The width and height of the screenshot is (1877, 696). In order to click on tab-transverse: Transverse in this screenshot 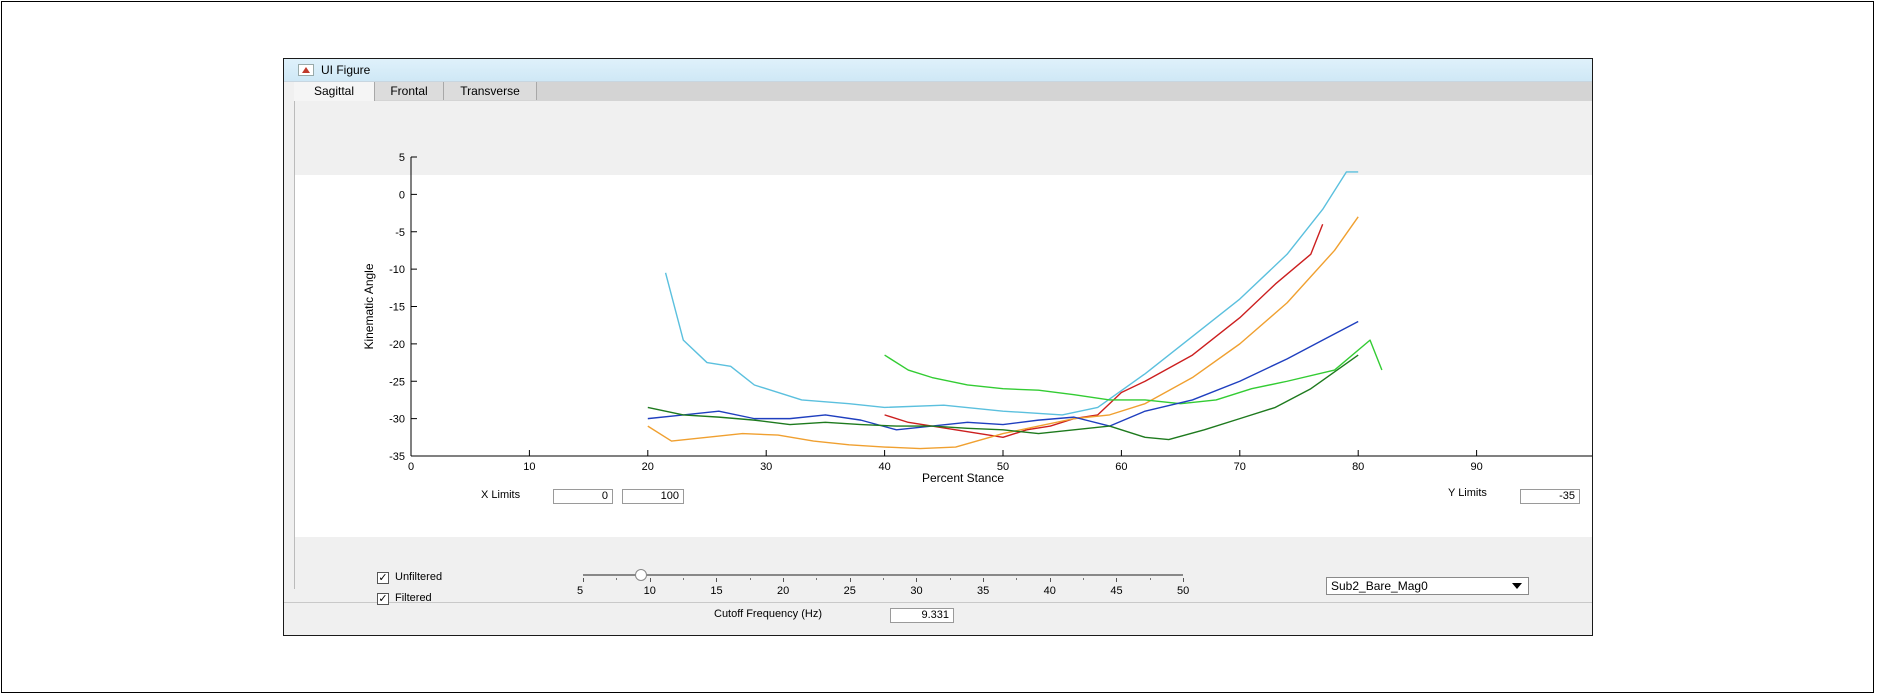, I will do `click(490, 91)`.